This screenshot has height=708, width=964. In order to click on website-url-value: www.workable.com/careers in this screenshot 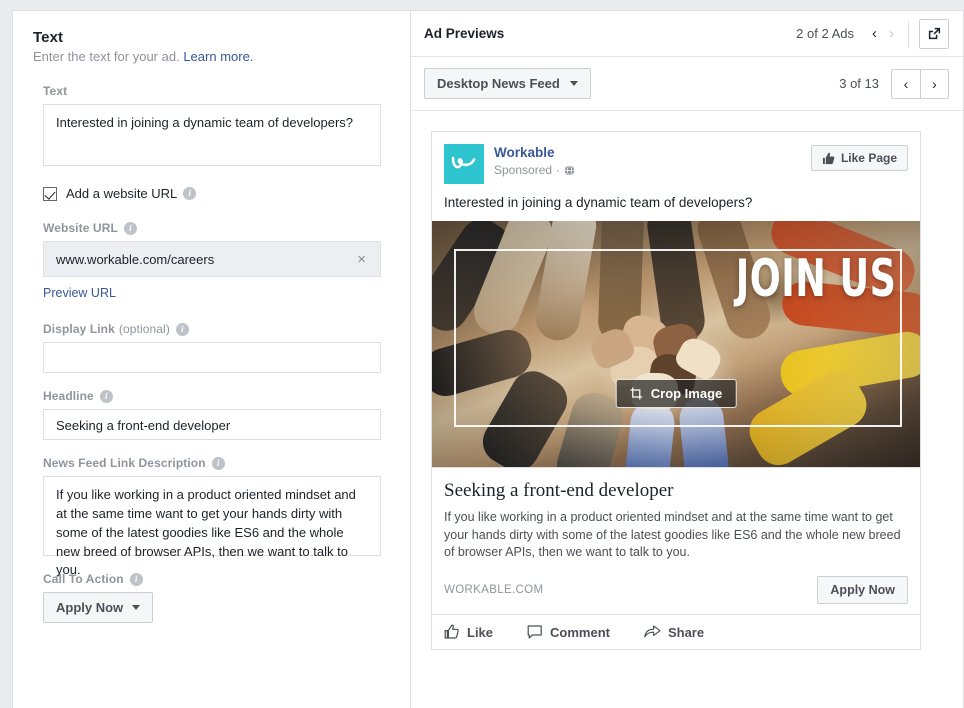, I will do `click(135, 259)`.